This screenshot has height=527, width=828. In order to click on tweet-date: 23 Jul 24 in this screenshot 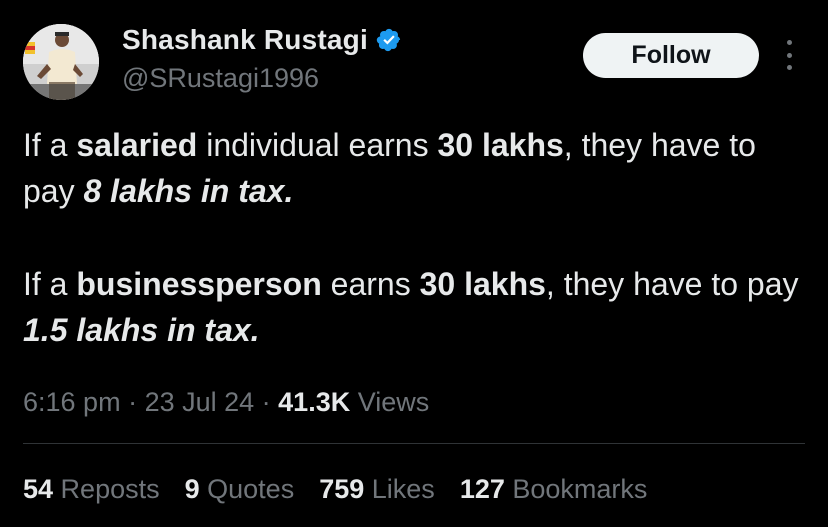, I will do `click(200, 402)`.